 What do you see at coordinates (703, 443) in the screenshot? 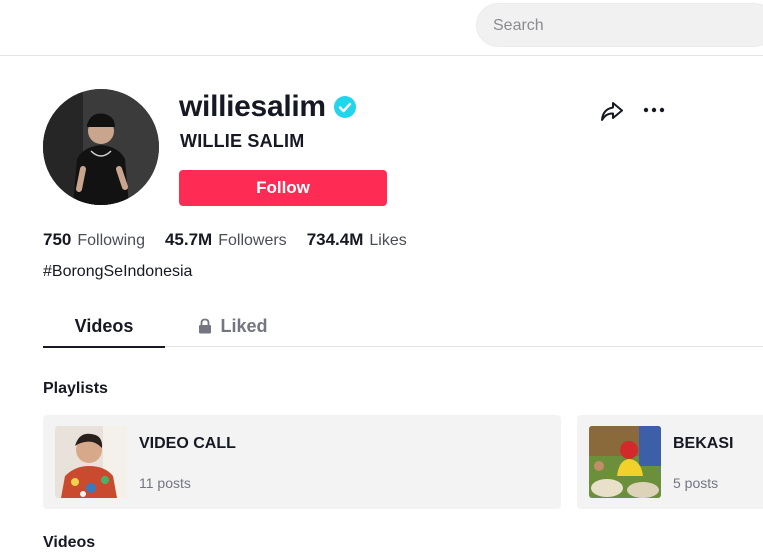
I see `playlist-title: BEKASI` at bounding box center [703, 443].